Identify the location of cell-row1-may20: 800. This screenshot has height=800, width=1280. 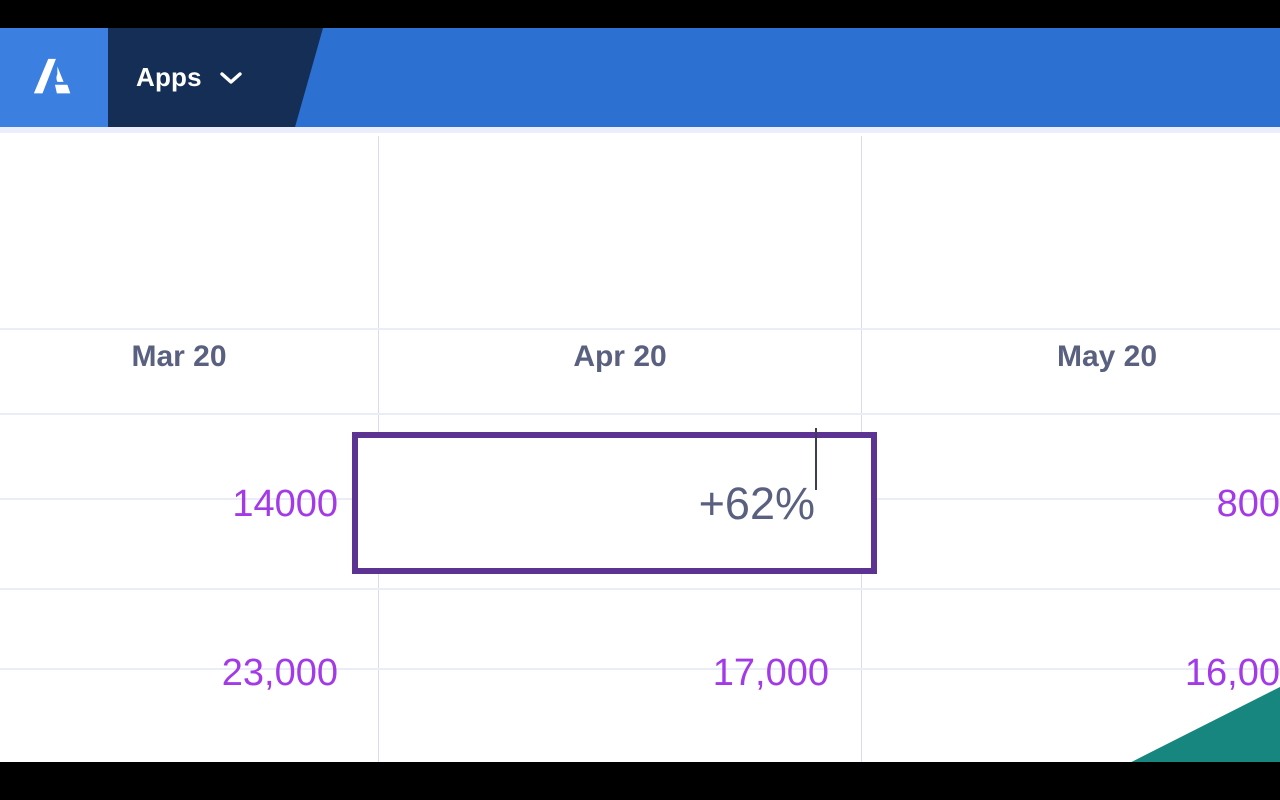
(1071, 504).